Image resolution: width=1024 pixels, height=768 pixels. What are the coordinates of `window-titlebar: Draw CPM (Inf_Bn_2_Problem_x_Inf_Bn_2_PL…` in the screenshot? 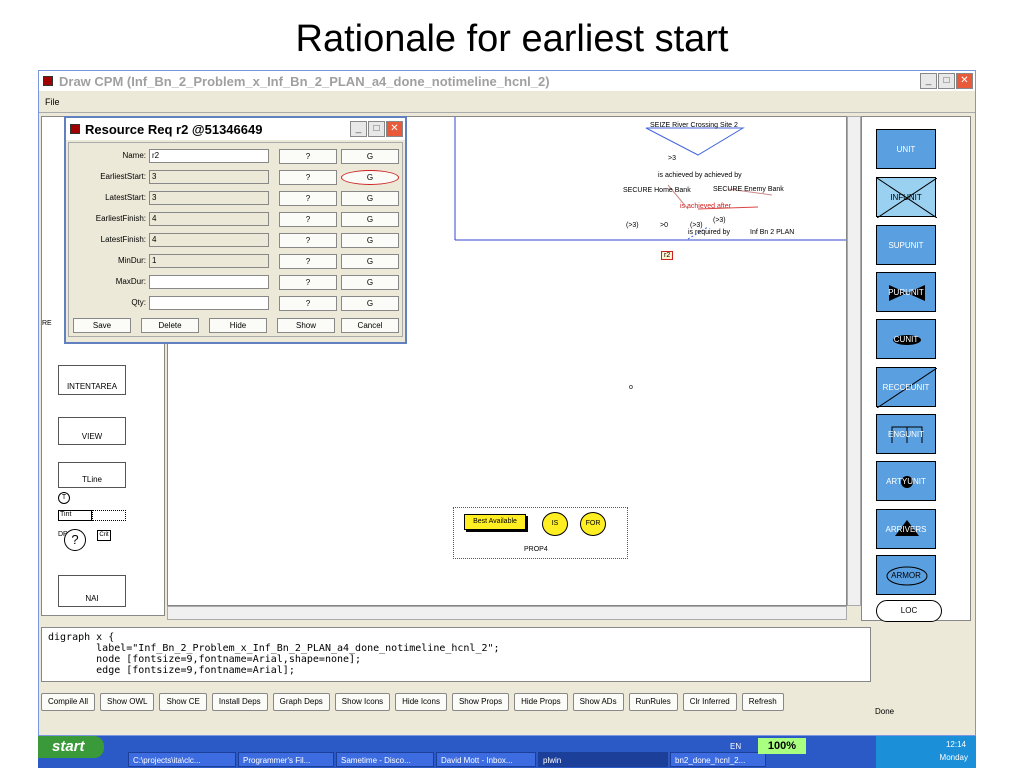 It's located at (507, 81).